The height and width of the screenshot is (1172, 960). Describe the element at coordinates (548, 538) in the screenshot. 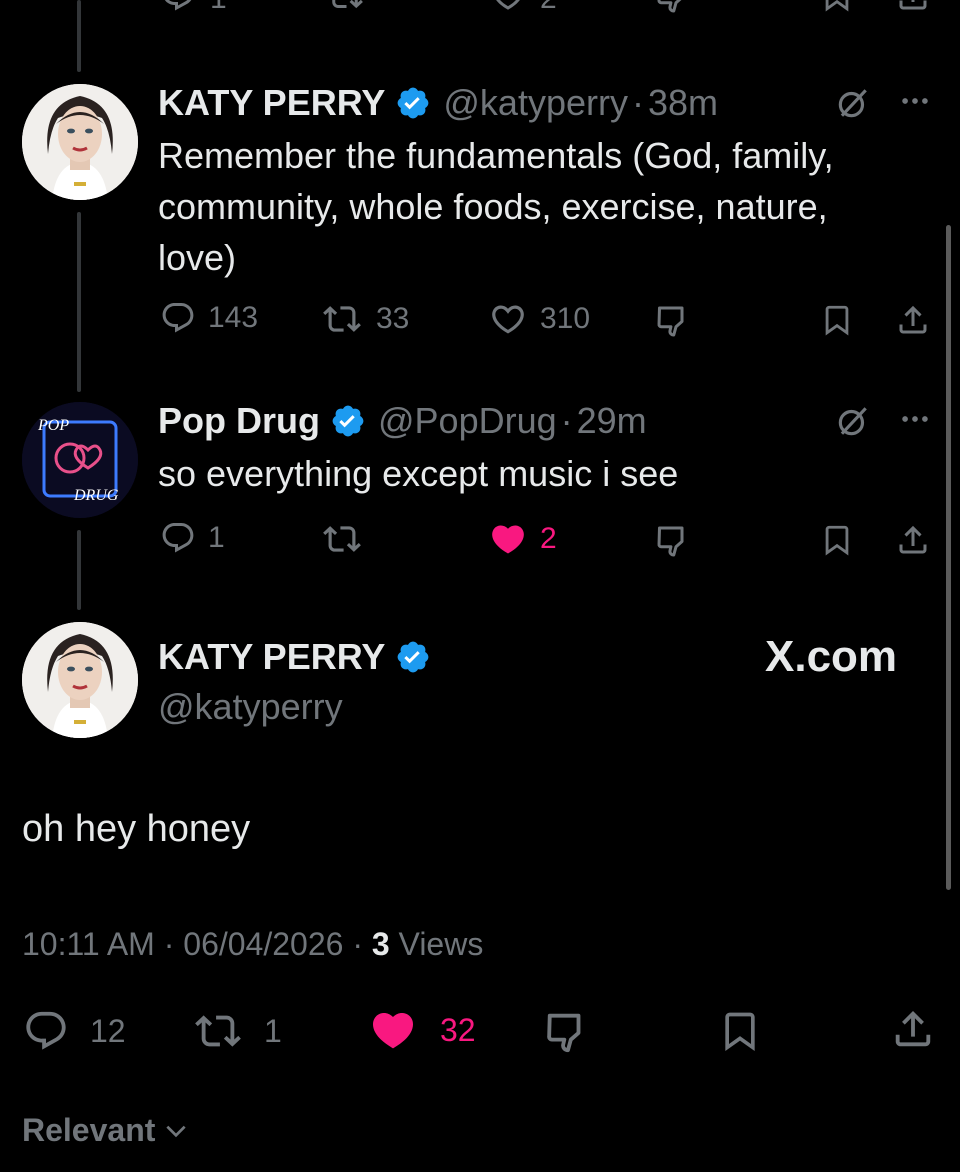

I see `like-count: 2` at that location.